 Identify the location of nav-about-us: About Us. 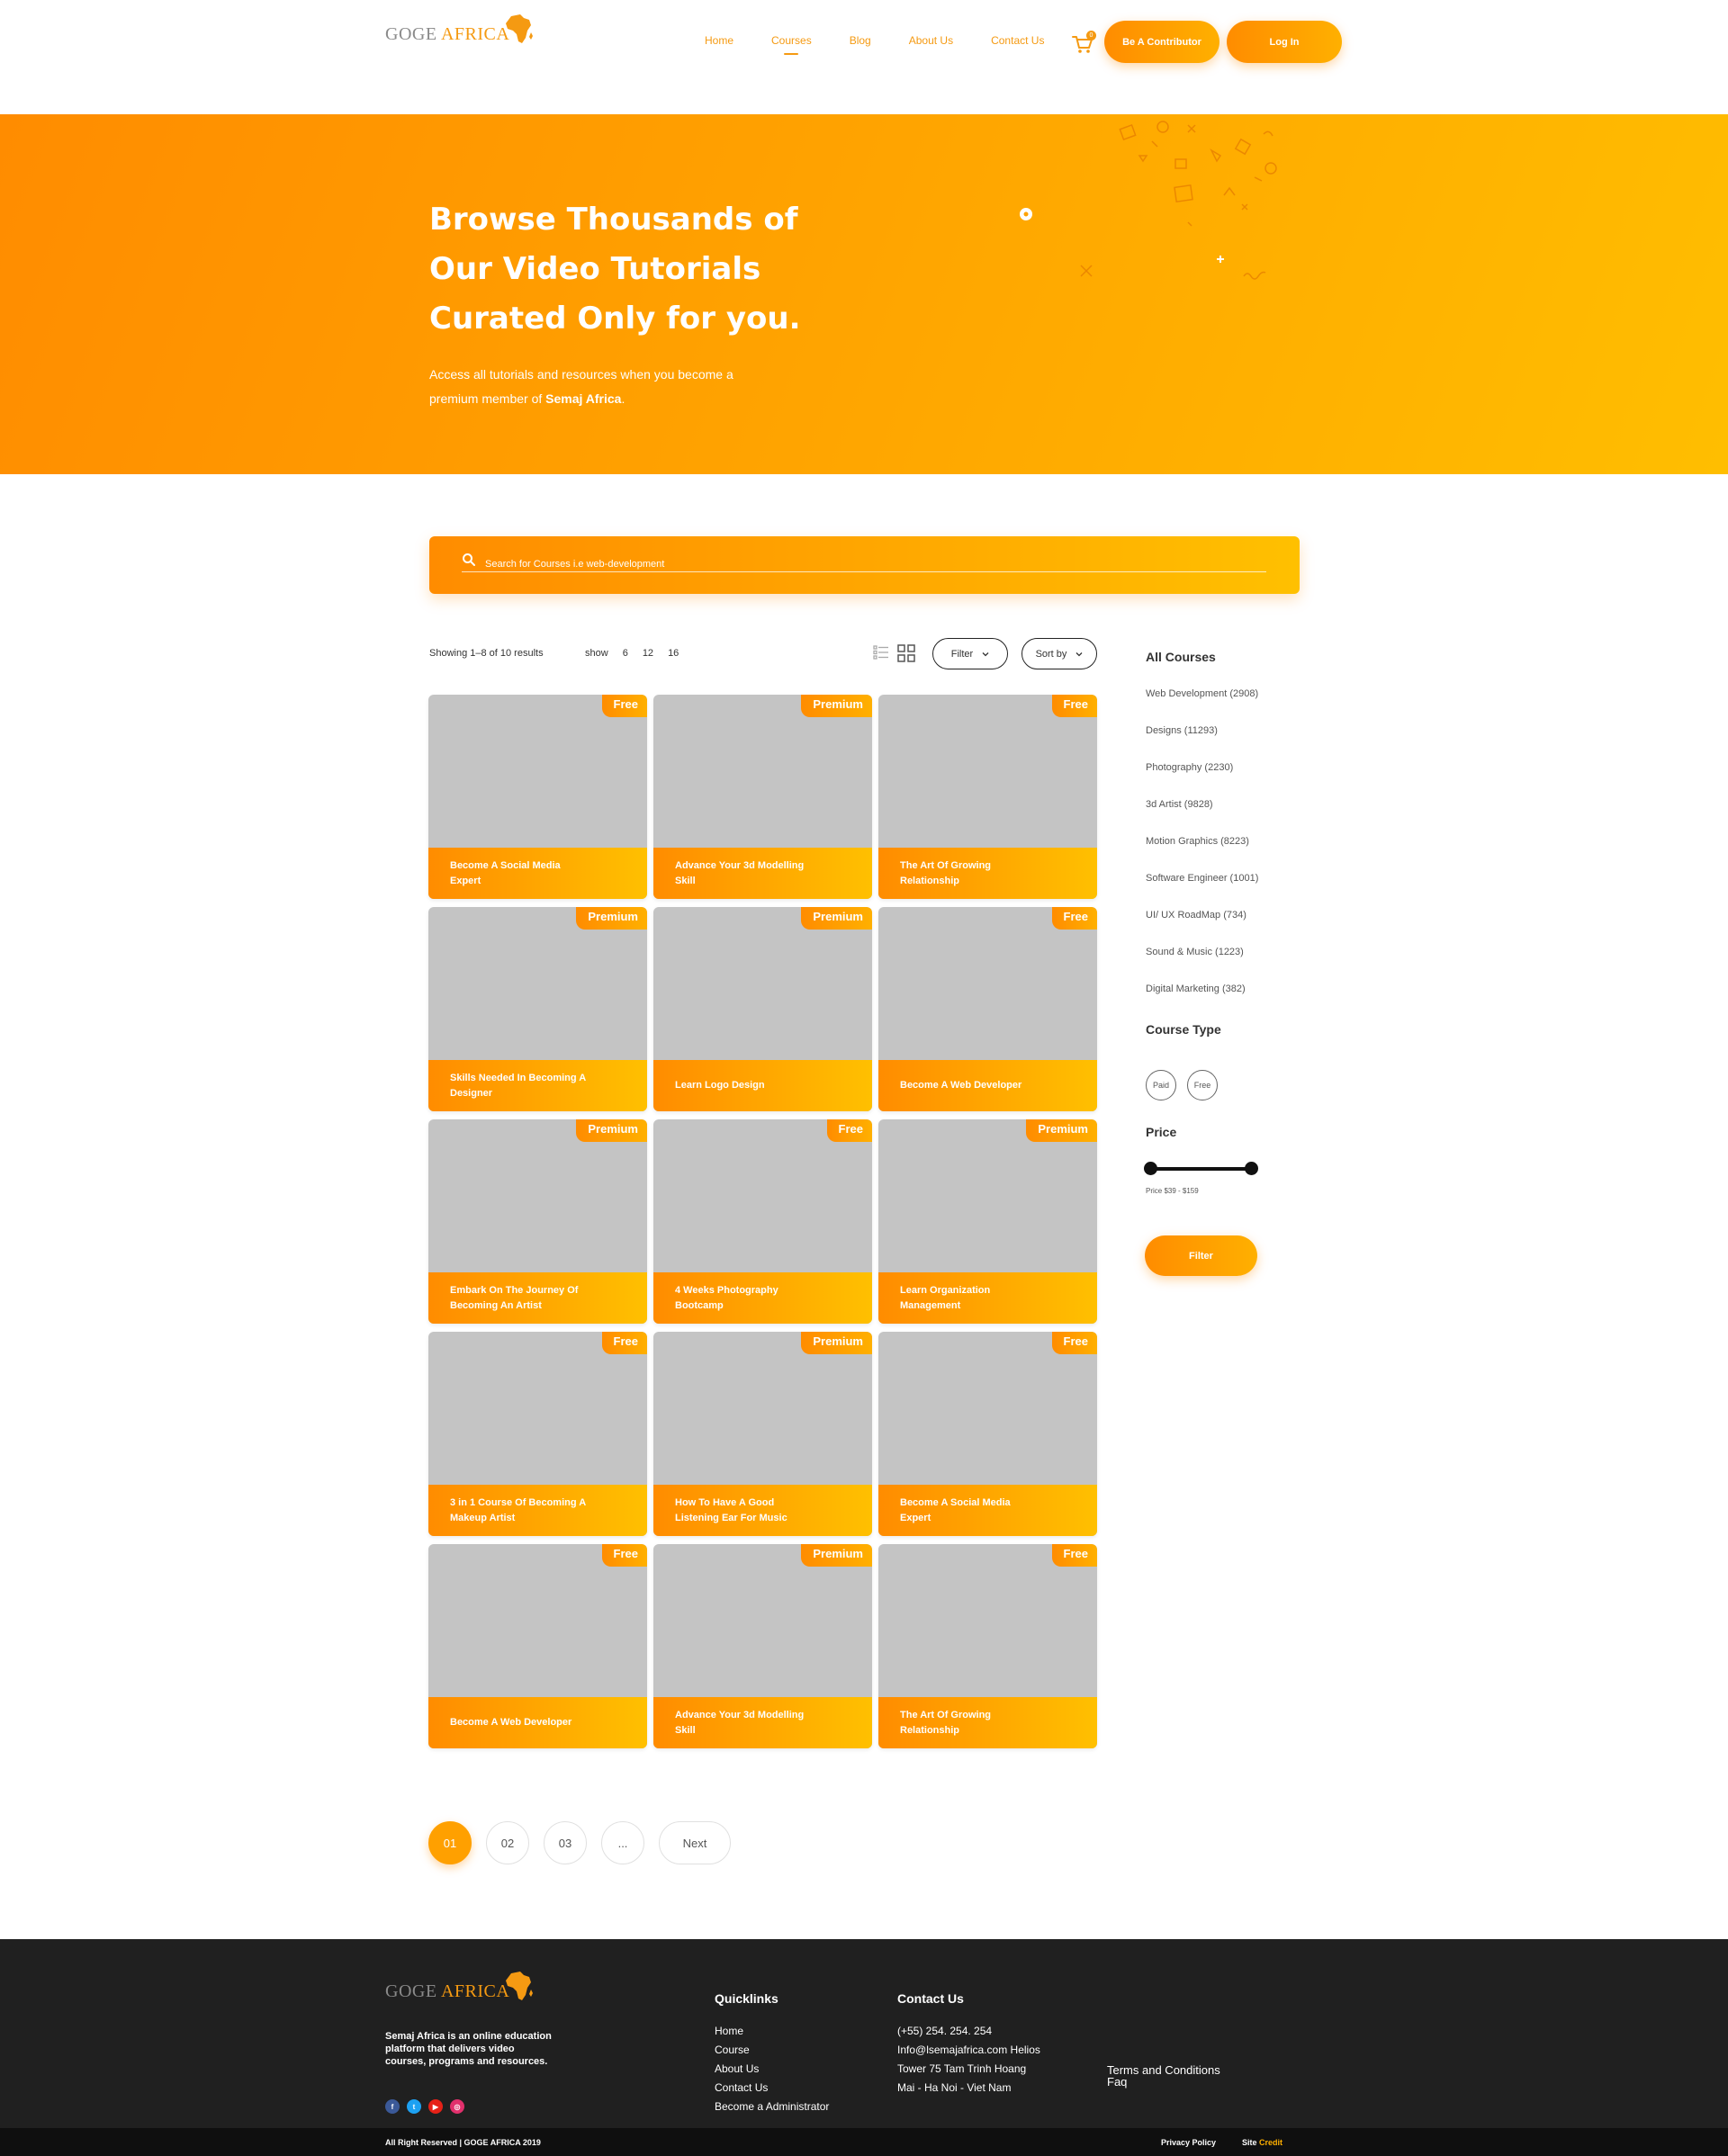
(931, 40).